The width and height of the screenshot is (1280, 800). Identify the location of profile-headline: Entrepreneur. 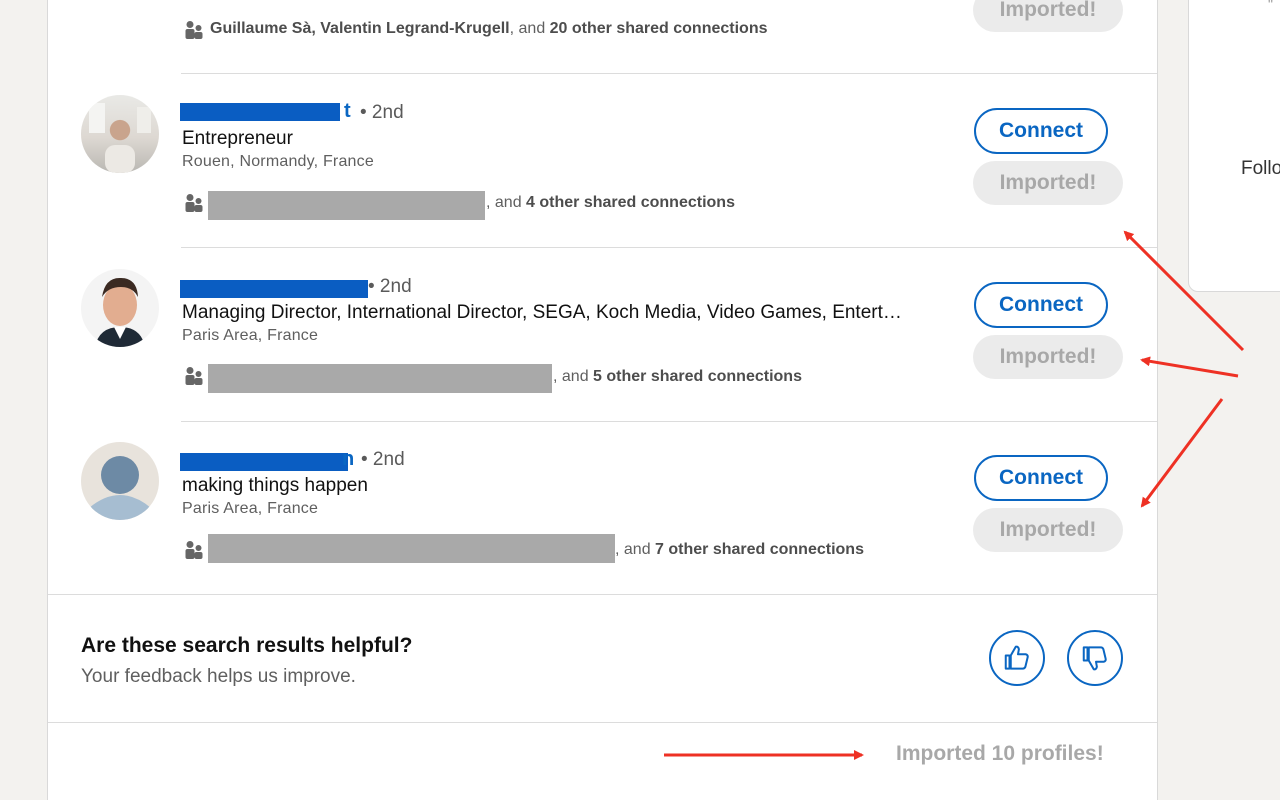
(237, 138).